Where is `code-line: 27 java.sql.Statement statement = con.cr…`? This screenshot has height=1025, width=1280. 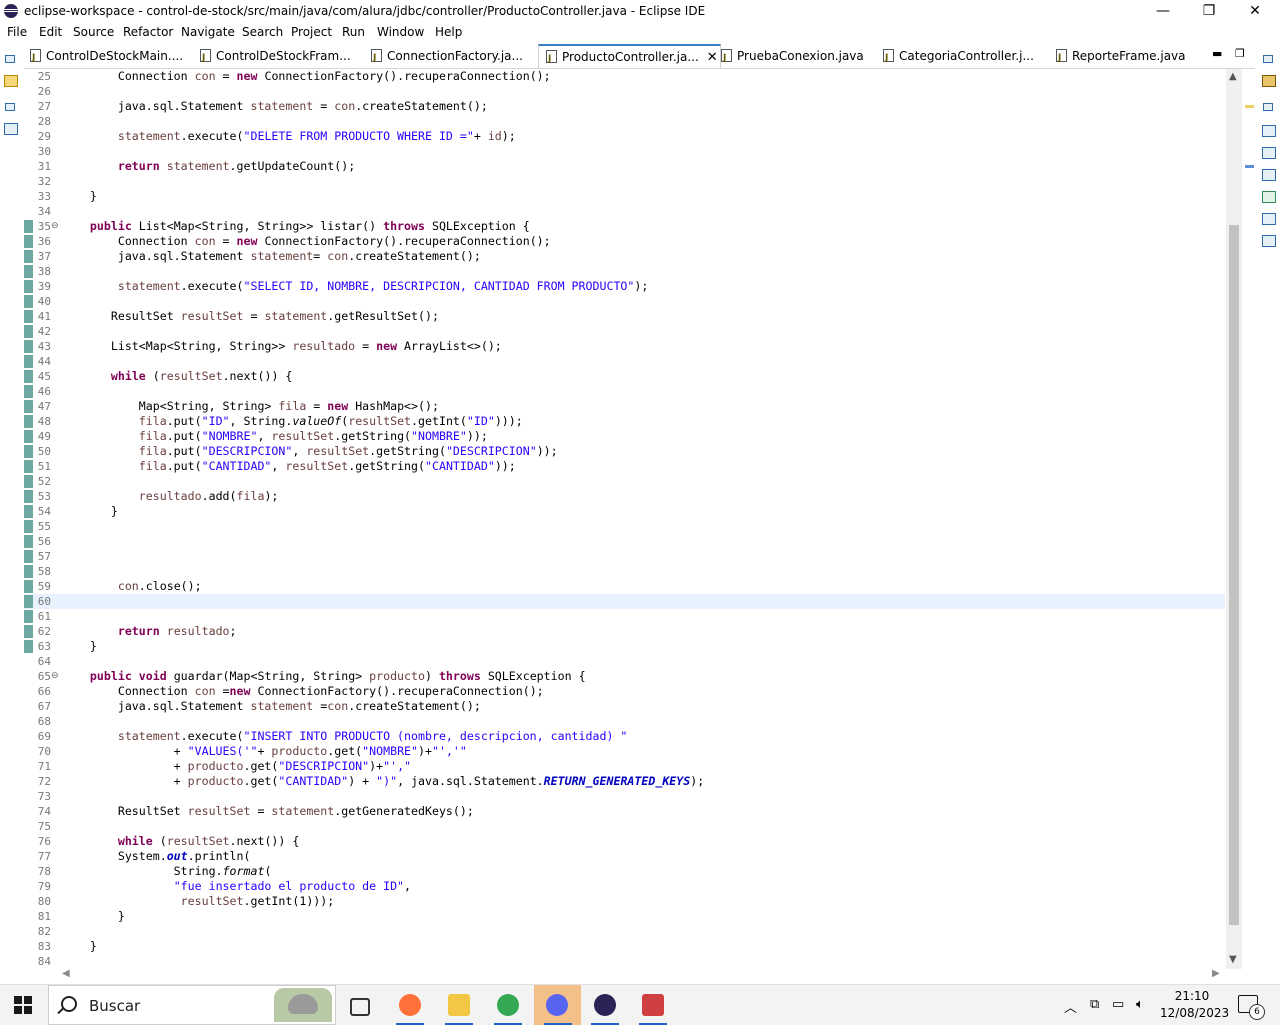
code-line: 27 java.sql.Statement statement = con.cr… is located at coordinates (624, 106).